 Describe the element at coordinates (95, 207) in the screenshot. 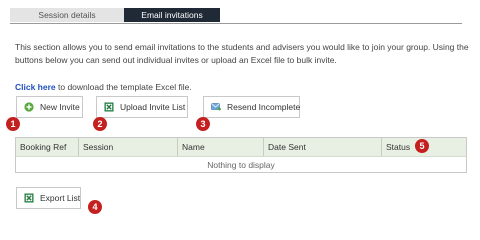

I see `callout-badge-4: 4` at that location.